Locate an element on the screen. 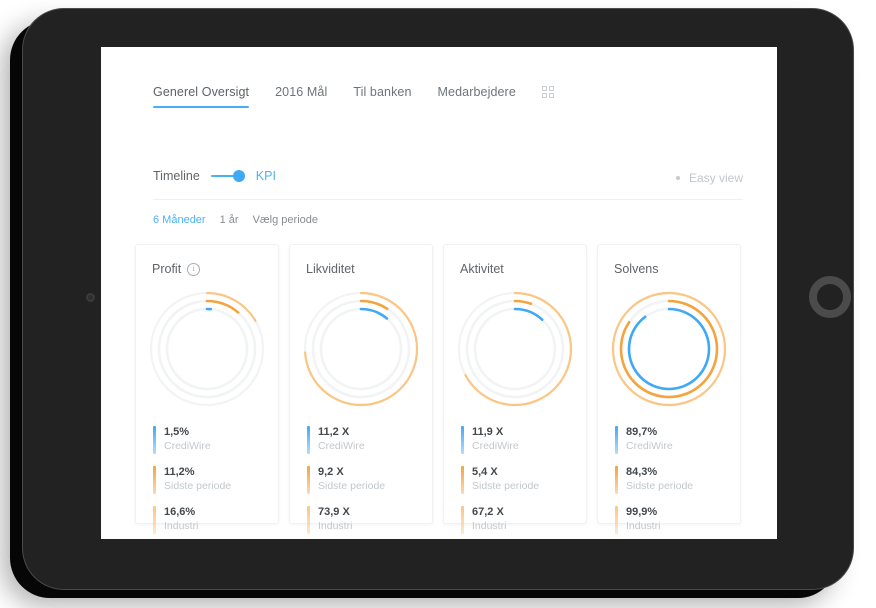  legend-value: 11,9 X is located at coordinates (488, 432).